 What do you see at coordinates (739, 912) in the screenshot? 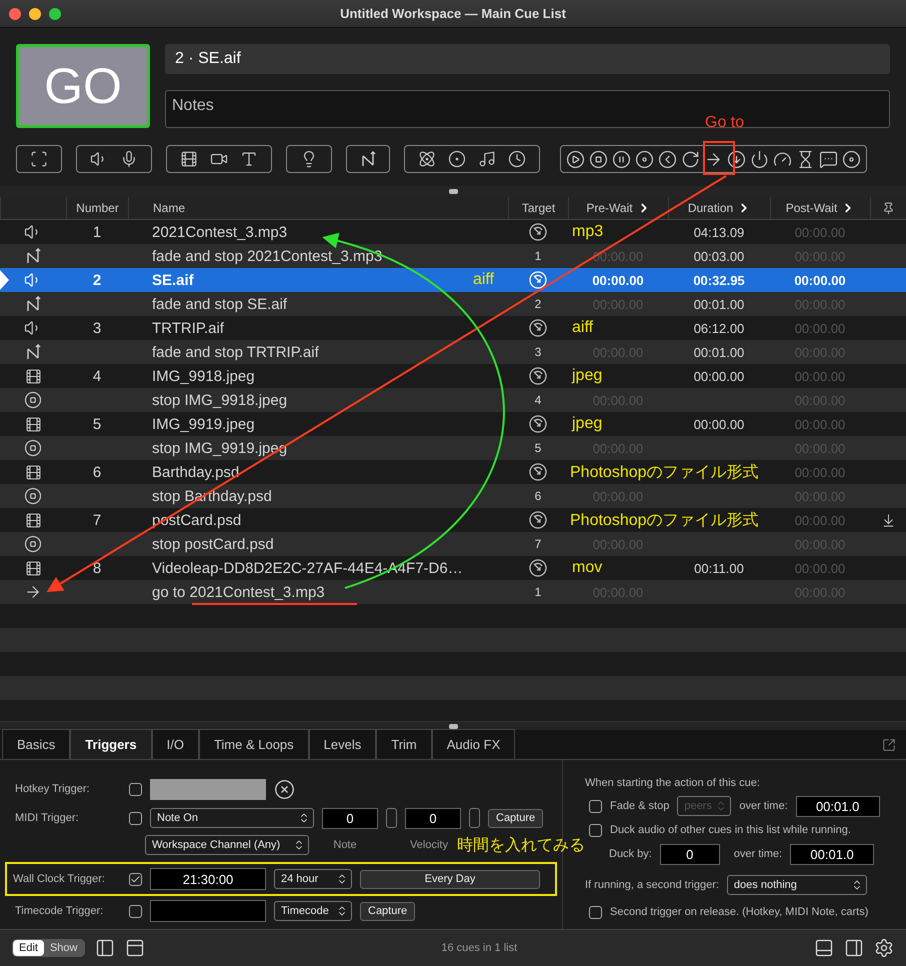
I see `field-label: Second trigger on release. (Hotkey, MIDI Note, carts)` at bounding box center [739, 912].